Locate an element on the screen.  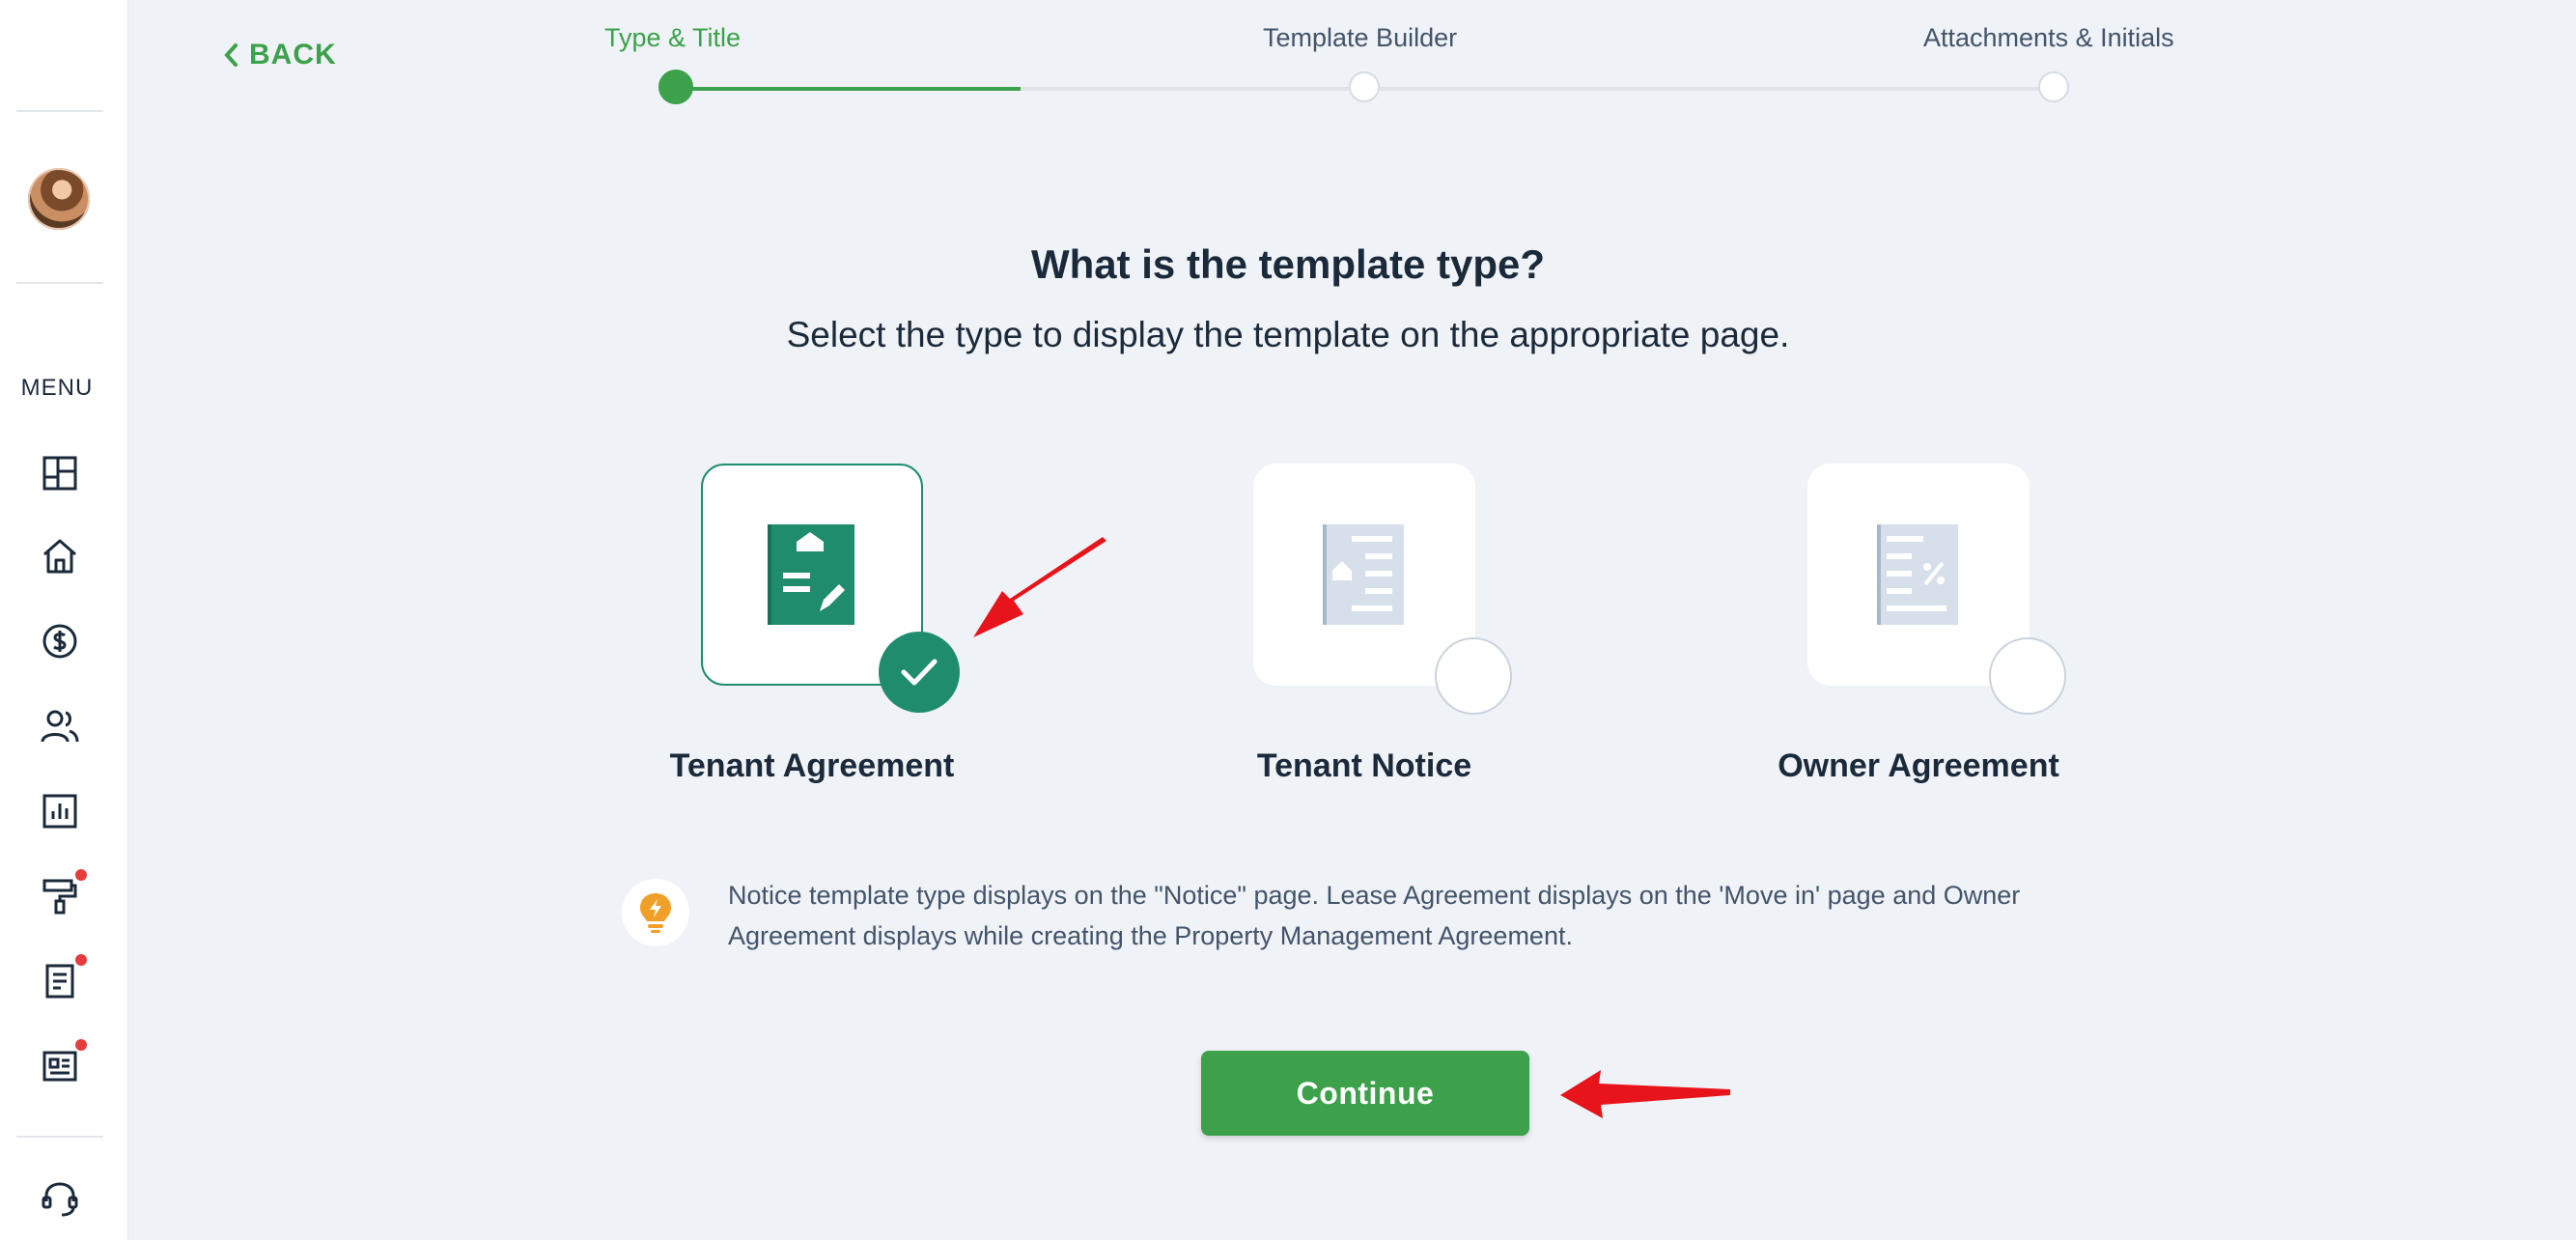
option-label-tenant-notice: Tenant Notice is located at coordinates (1364, 765).